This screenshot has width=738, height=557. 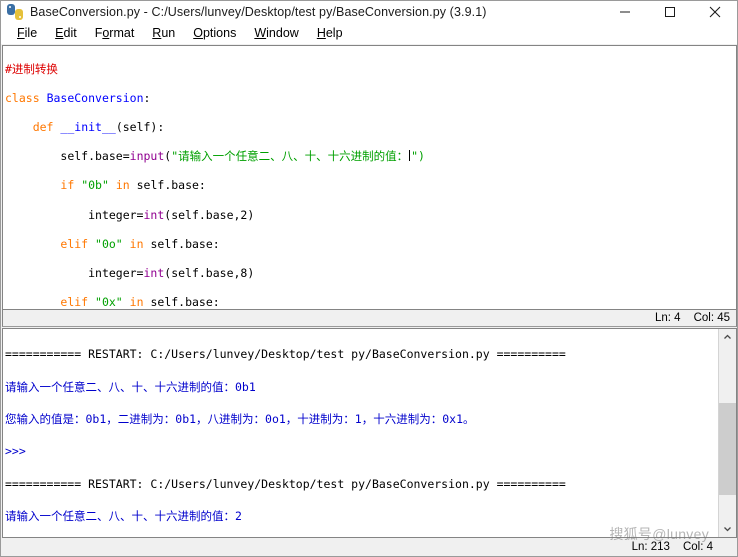 I want to click on scroll-up-icon, so click(x=727, y=337).